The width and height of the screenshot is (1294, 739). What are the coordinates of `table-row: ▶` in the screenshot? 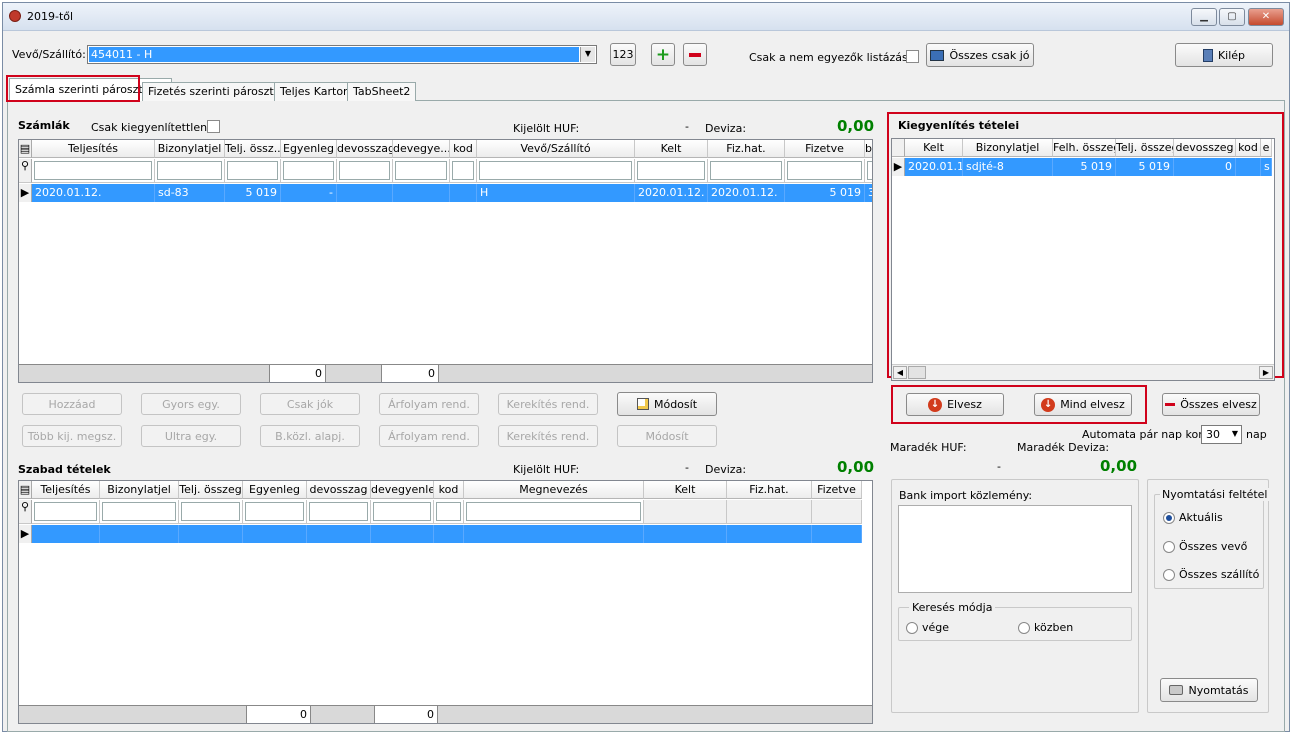 It's located at (440, 534).